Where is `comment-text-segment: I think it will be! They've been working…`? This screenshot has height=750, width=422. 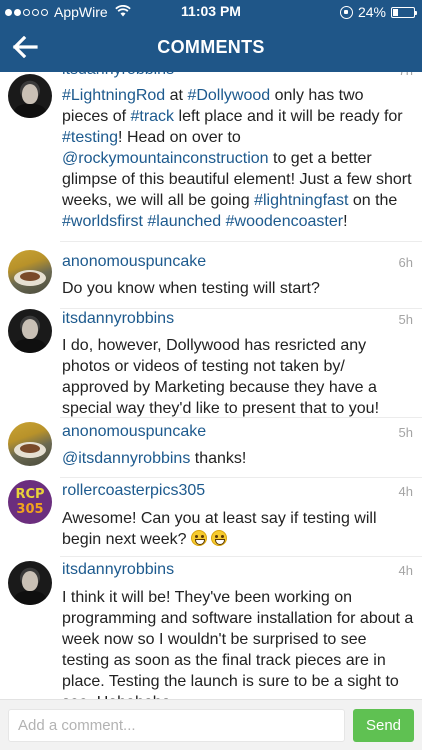
comment-text-segment: I think it will be! They've been working… is located at coordinates (238, 644).